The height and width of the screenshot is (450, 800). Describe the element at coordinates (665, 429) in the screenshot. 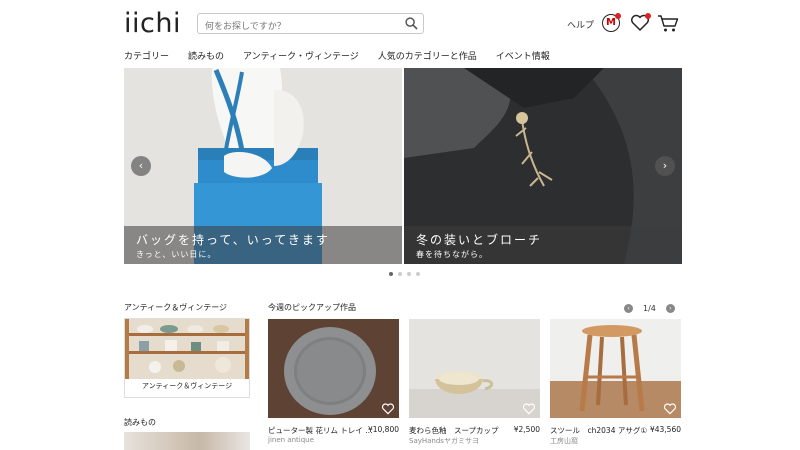

I see `product-price: ¥43,560` at that location.